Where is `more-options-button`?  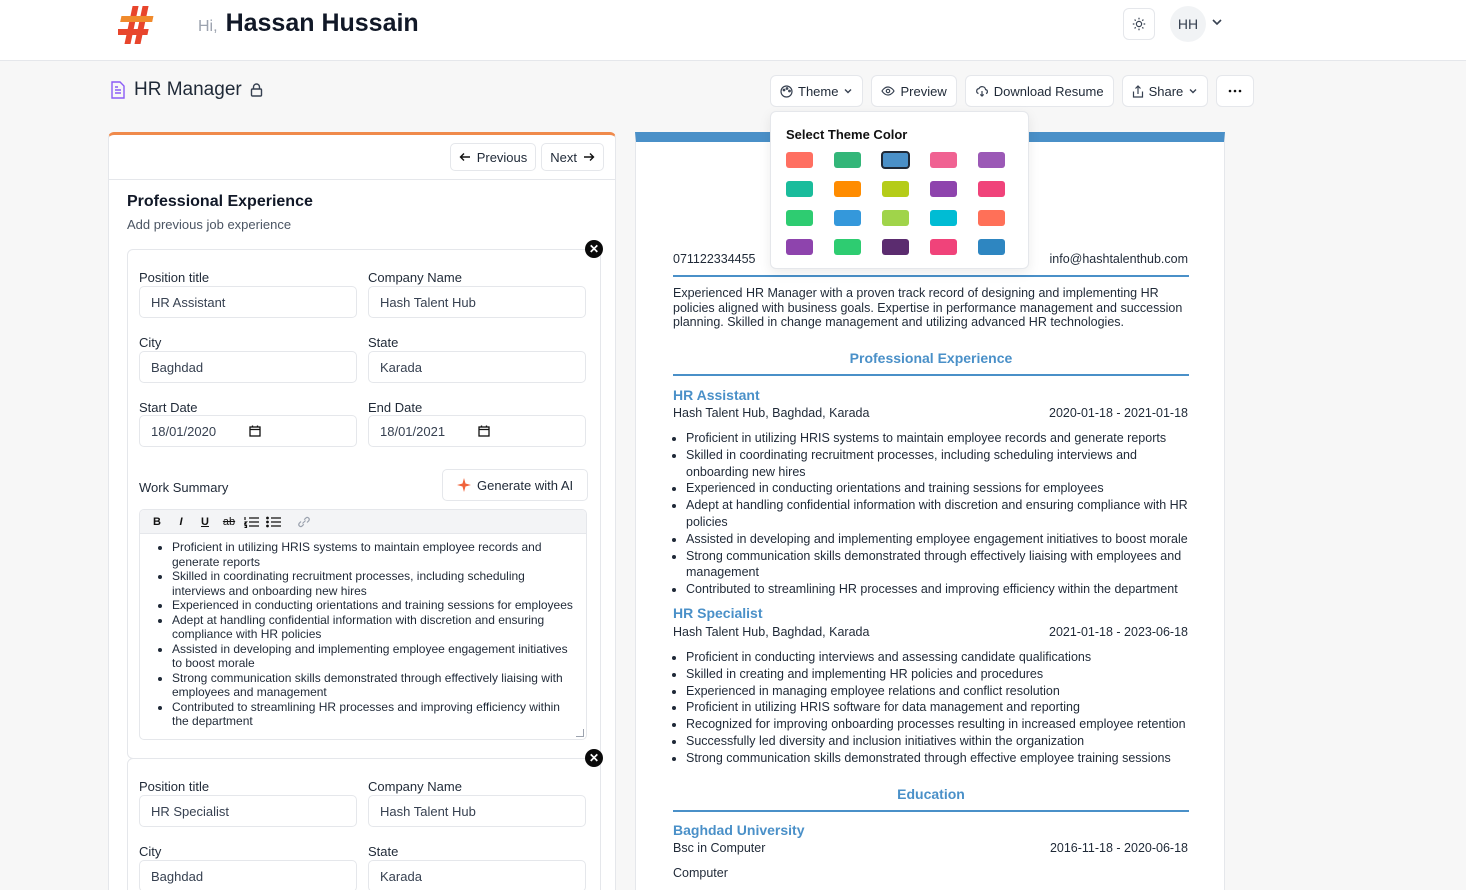 more-options-button is located at coordinates (1235, 91).